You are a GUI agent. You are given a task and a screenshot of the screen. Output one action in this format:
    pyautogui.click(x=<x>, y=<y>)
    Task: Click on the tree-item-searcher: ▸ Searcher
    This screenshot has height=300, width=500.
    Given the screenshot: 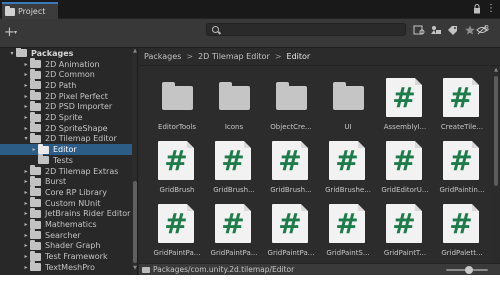 What is the action you would take?
    pyautogui.click(x=66, y=235)
    